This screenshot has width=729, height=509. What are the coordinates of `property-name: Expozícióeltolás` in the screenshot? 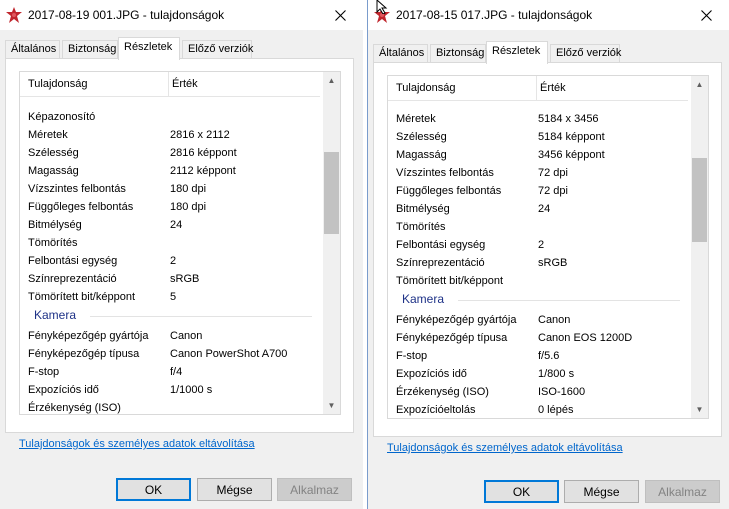 It's located at (436, 410).